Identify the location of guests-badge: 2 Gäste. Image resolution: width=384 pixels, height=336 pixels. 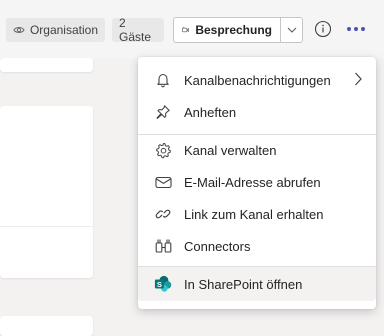
(138, 30).